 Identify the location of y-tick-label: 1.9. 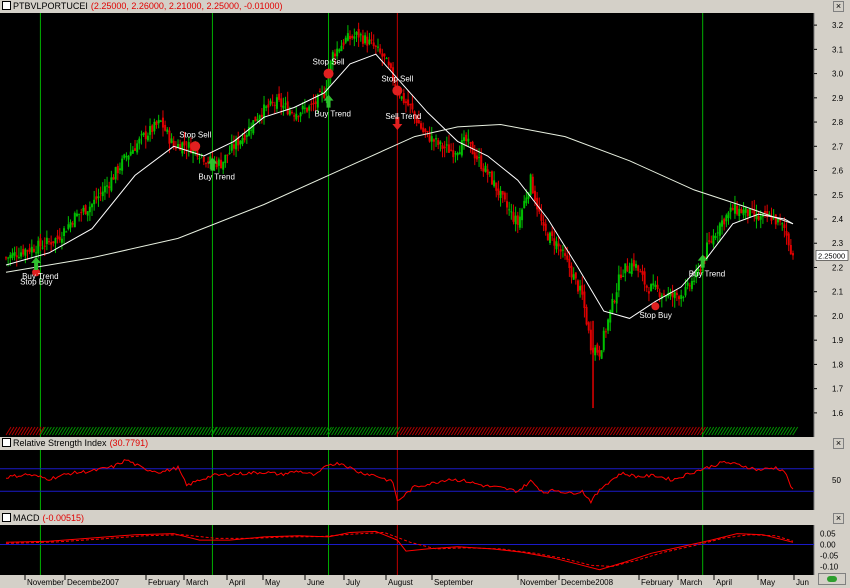
(838, 340).